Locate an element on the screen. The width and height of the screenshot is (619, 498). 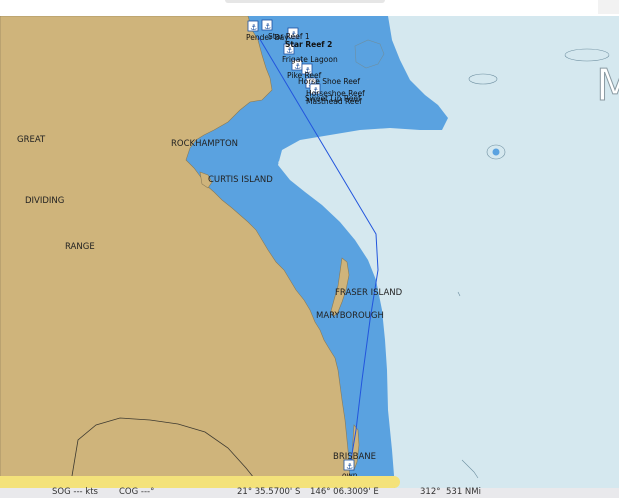
place-label-curtis-island: CURTIS ISLAND is located at coordinates (240, 180).